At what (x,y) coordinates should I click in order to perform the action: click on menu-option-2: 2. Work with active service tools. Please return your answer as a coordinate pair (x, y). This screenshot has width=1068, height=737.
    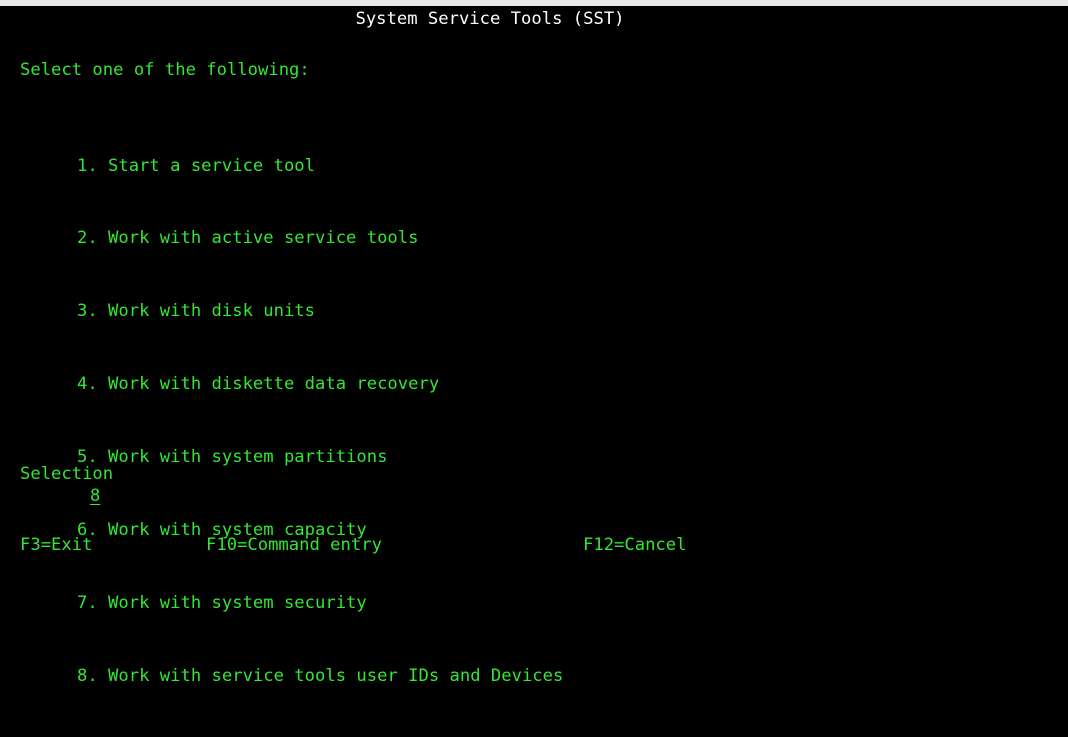
    Looking at the image, I should click on (291, 238).